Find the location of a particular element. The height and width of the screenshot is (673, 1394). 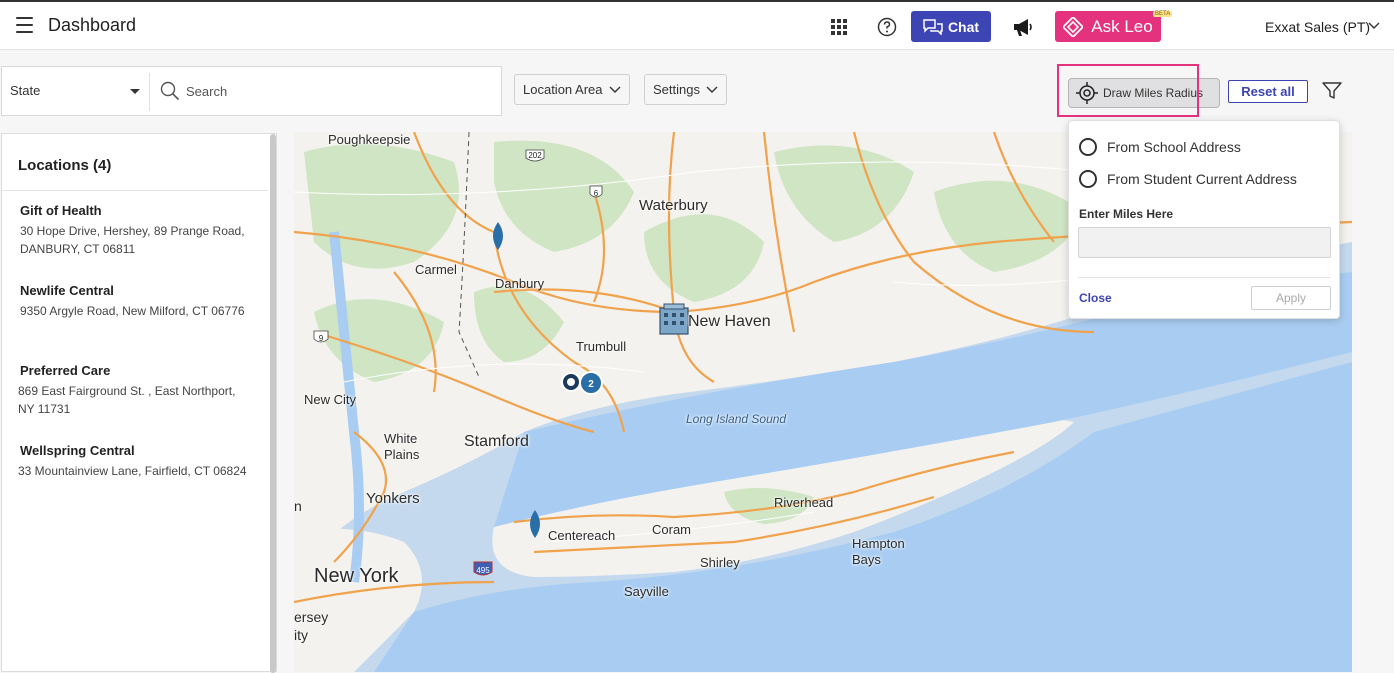

highlight-frame is located at coordinates (1128, 90).